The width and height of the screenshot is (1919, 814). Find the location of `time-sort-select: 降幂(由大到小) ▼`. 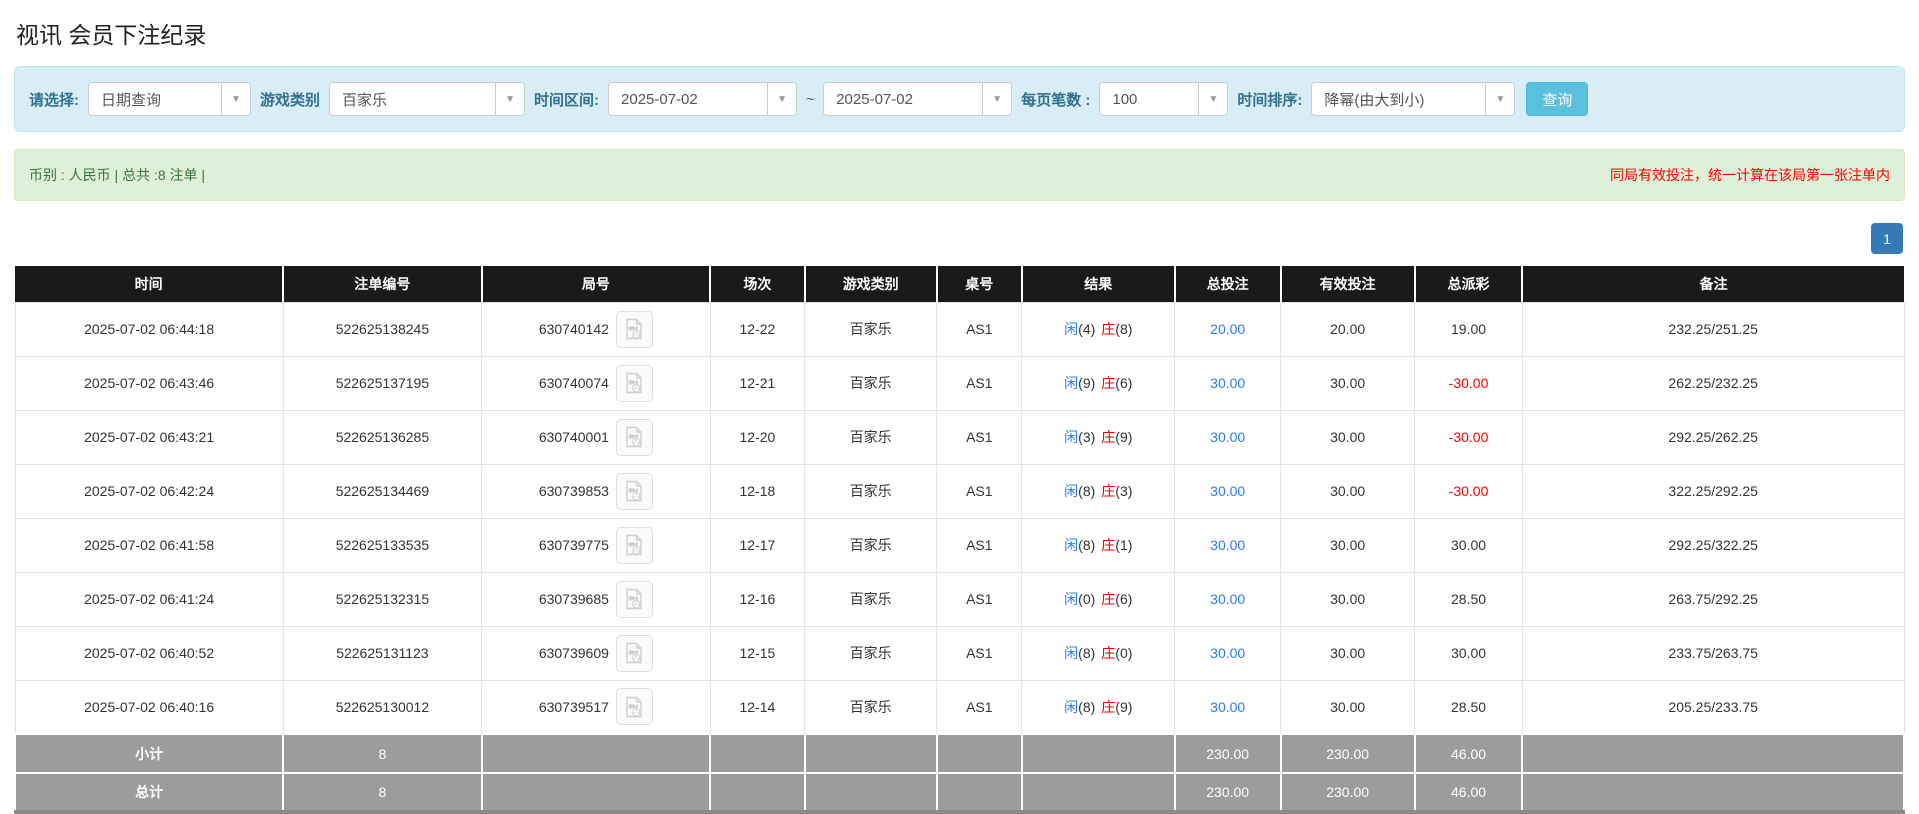

time-sort-select: 降幂(由大到小) ▼ is located at coordinates (1413, 99).